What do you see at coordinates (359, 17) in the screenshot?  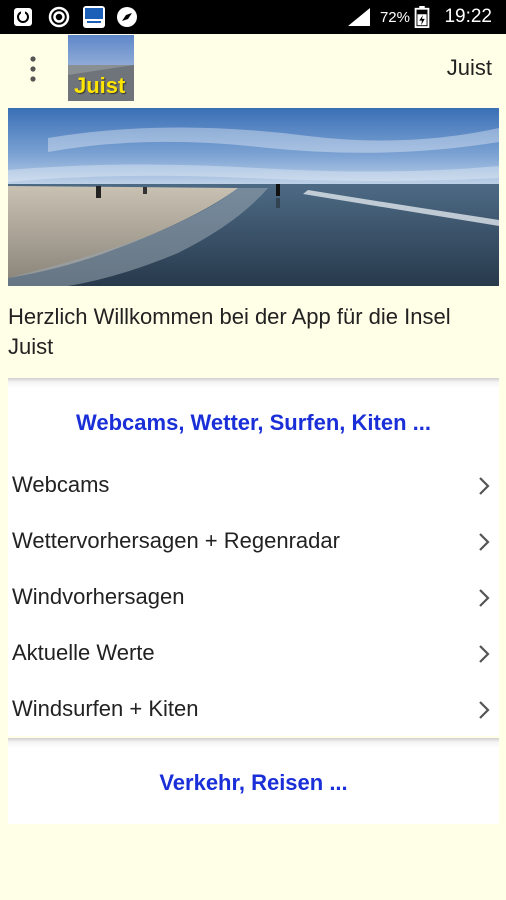 I see `signal-icon` at bounding box center [359, 17].